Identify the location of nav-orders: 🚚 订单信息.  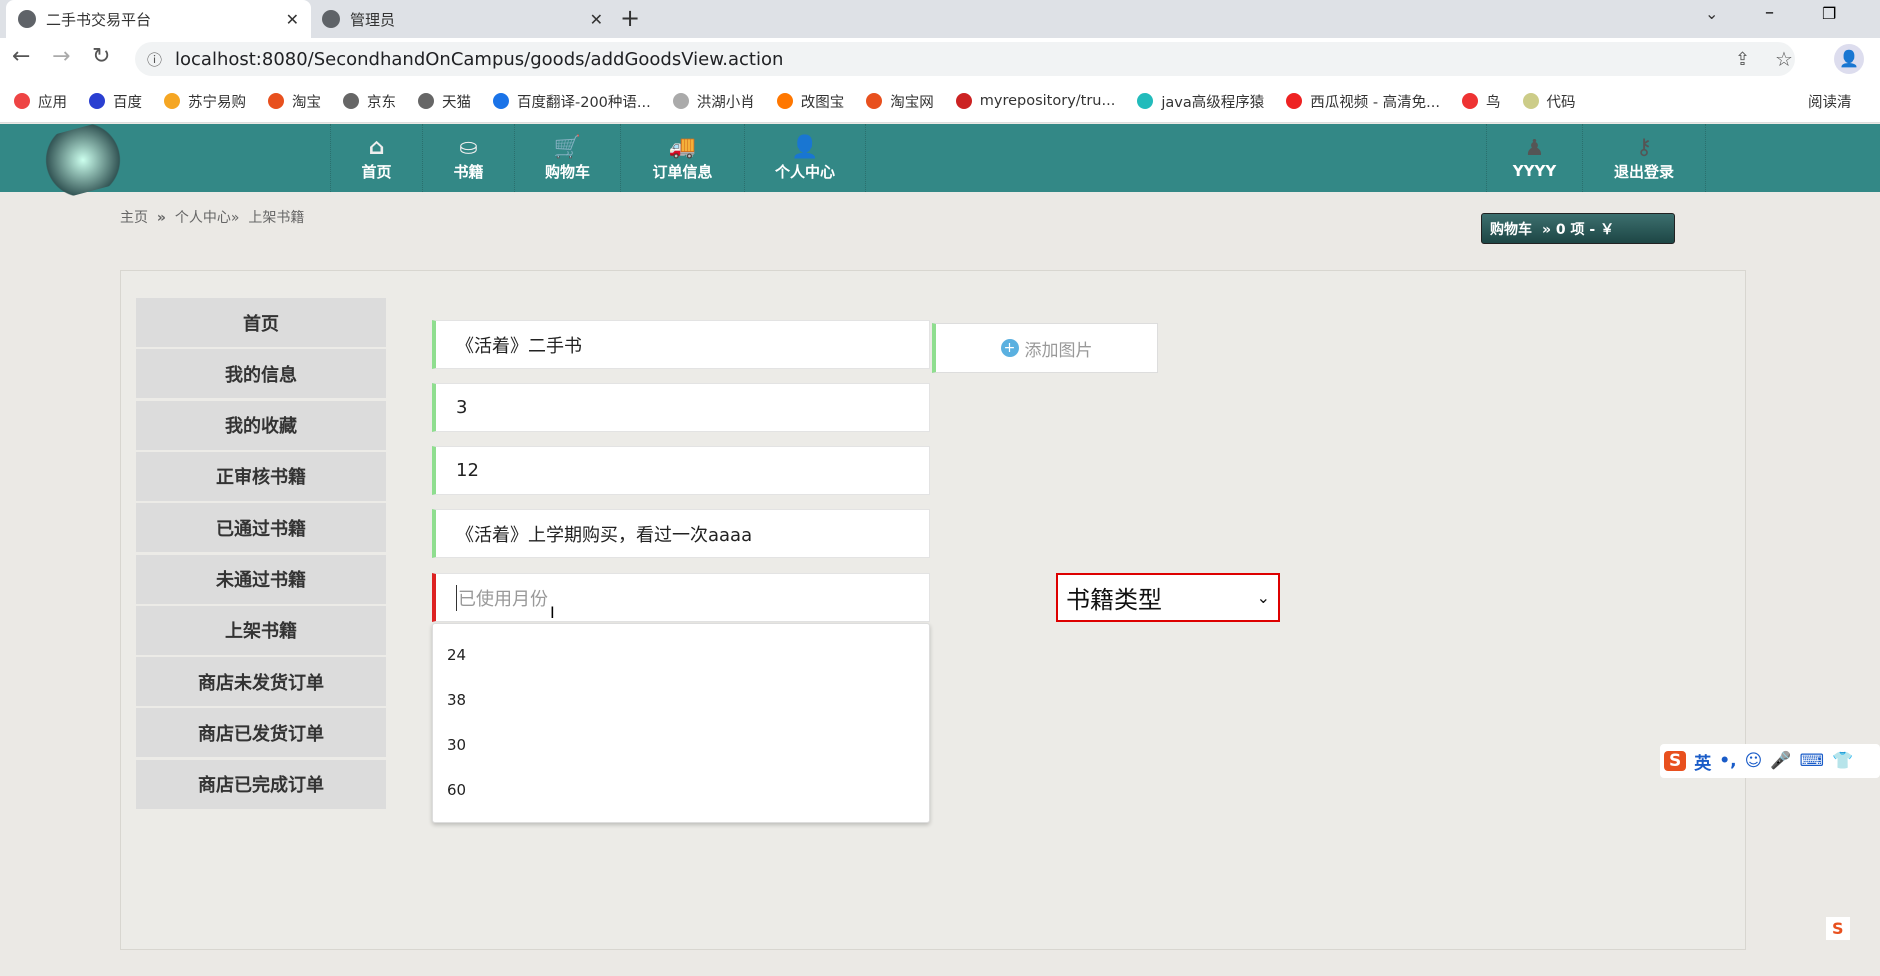
(682, 158).